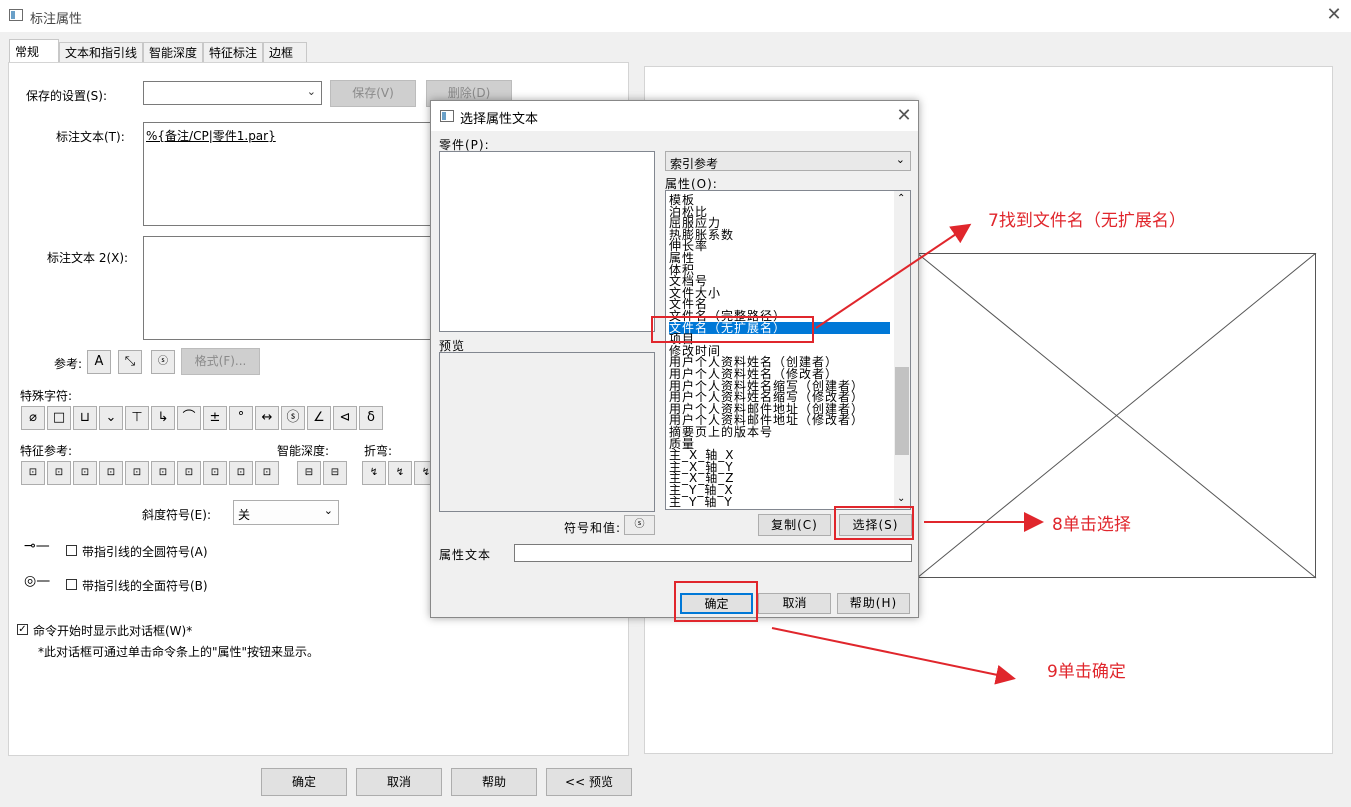 The width and height of the screenshot is (1351, 807). What do you see at coordinates (1086, 672) in the screenshot?
I see `annotation-step9: 9单击确定` at bounding box center [1086, 672].